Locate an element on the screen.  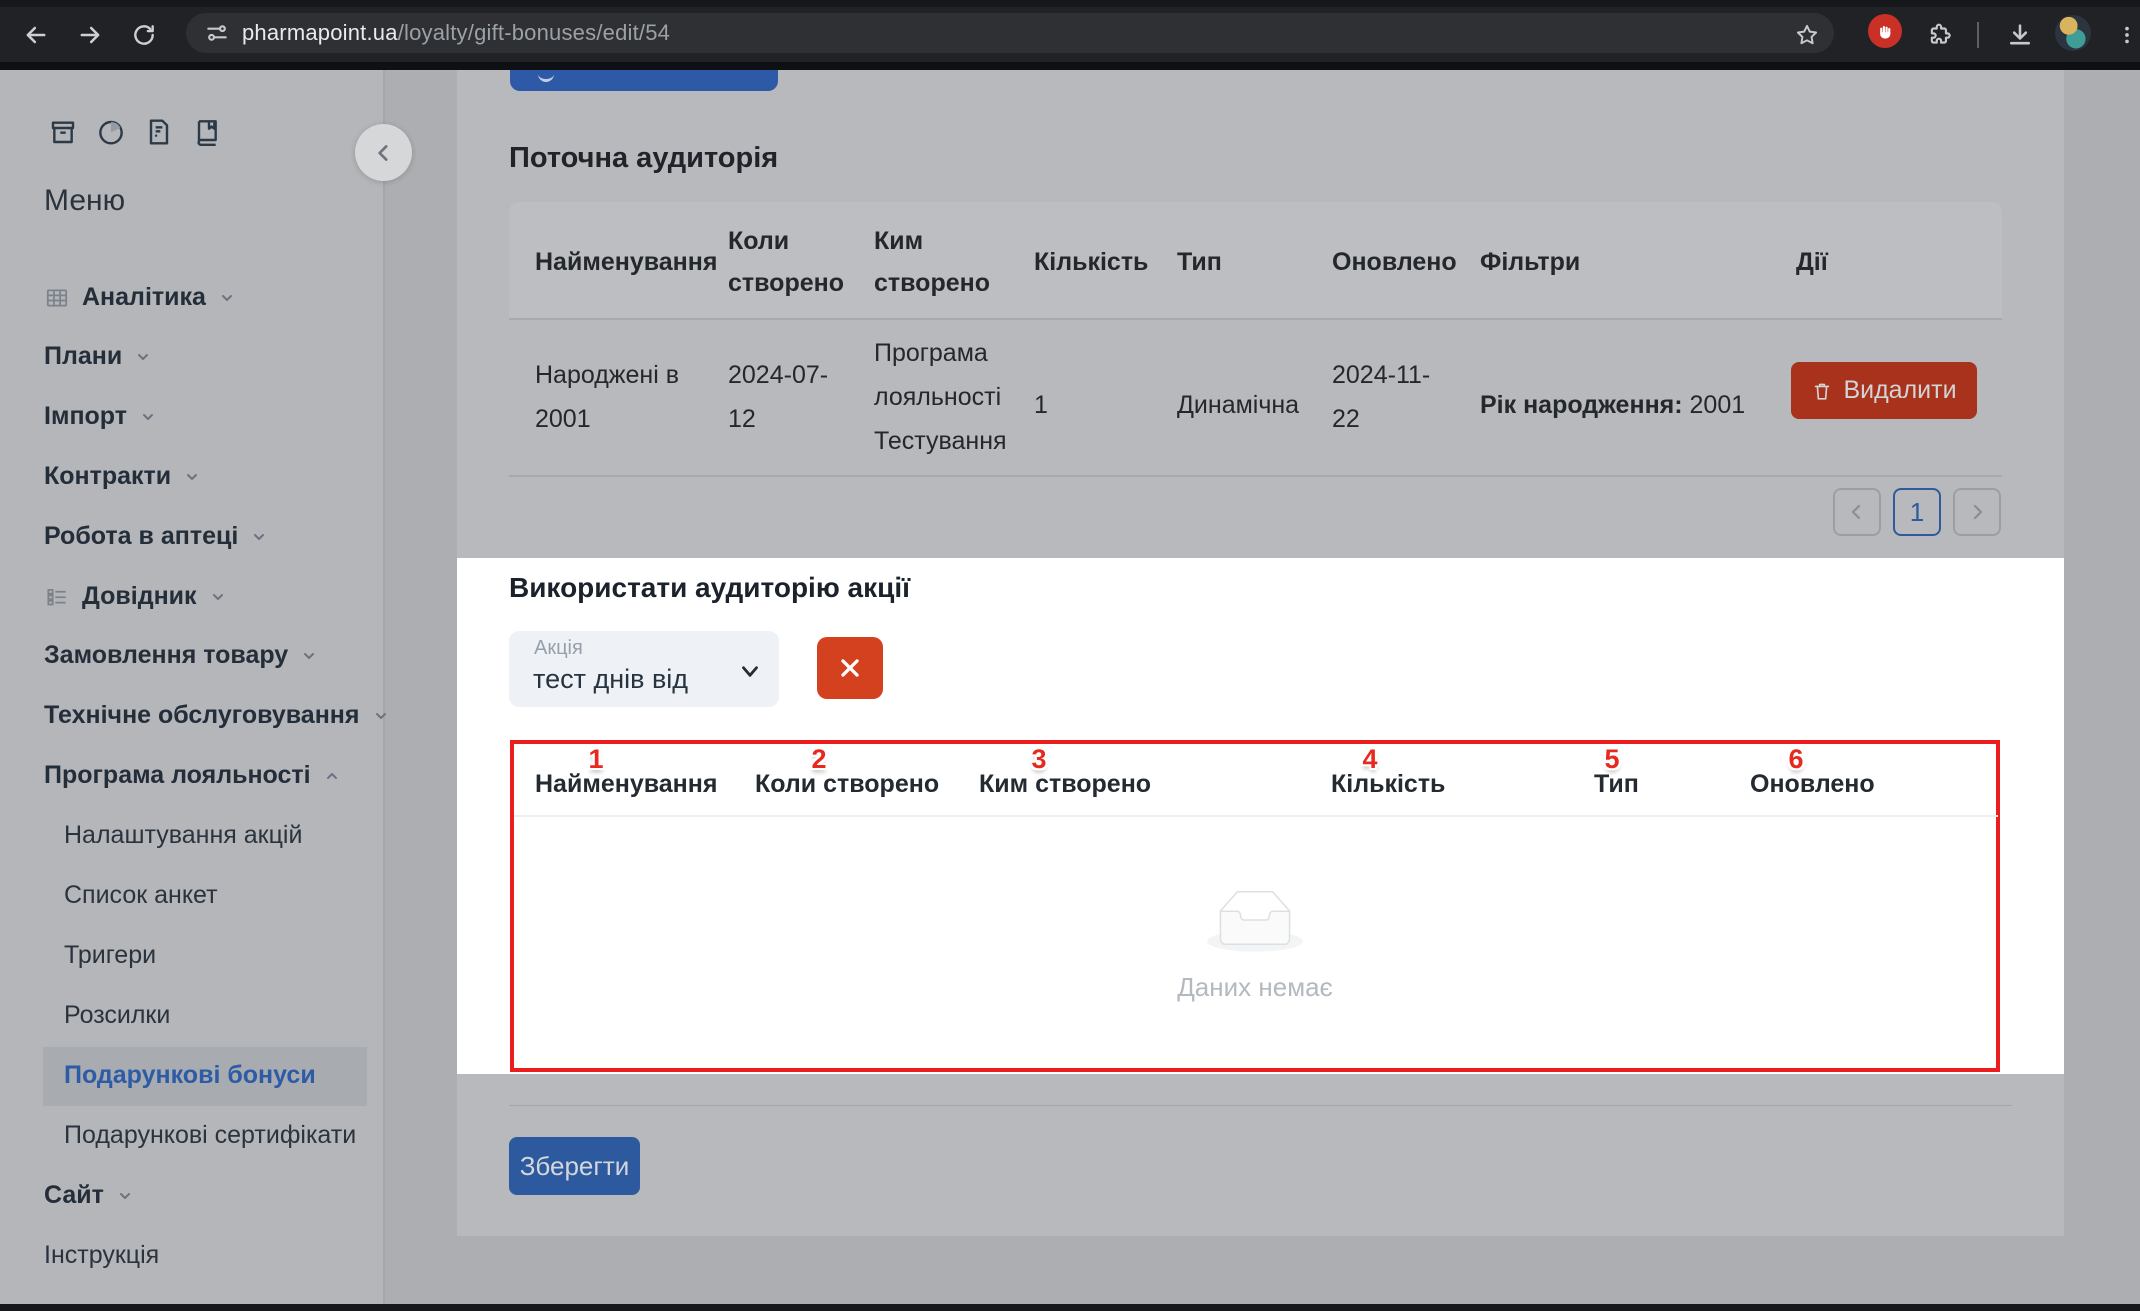
back-icon is located at coordinates (36, 35).